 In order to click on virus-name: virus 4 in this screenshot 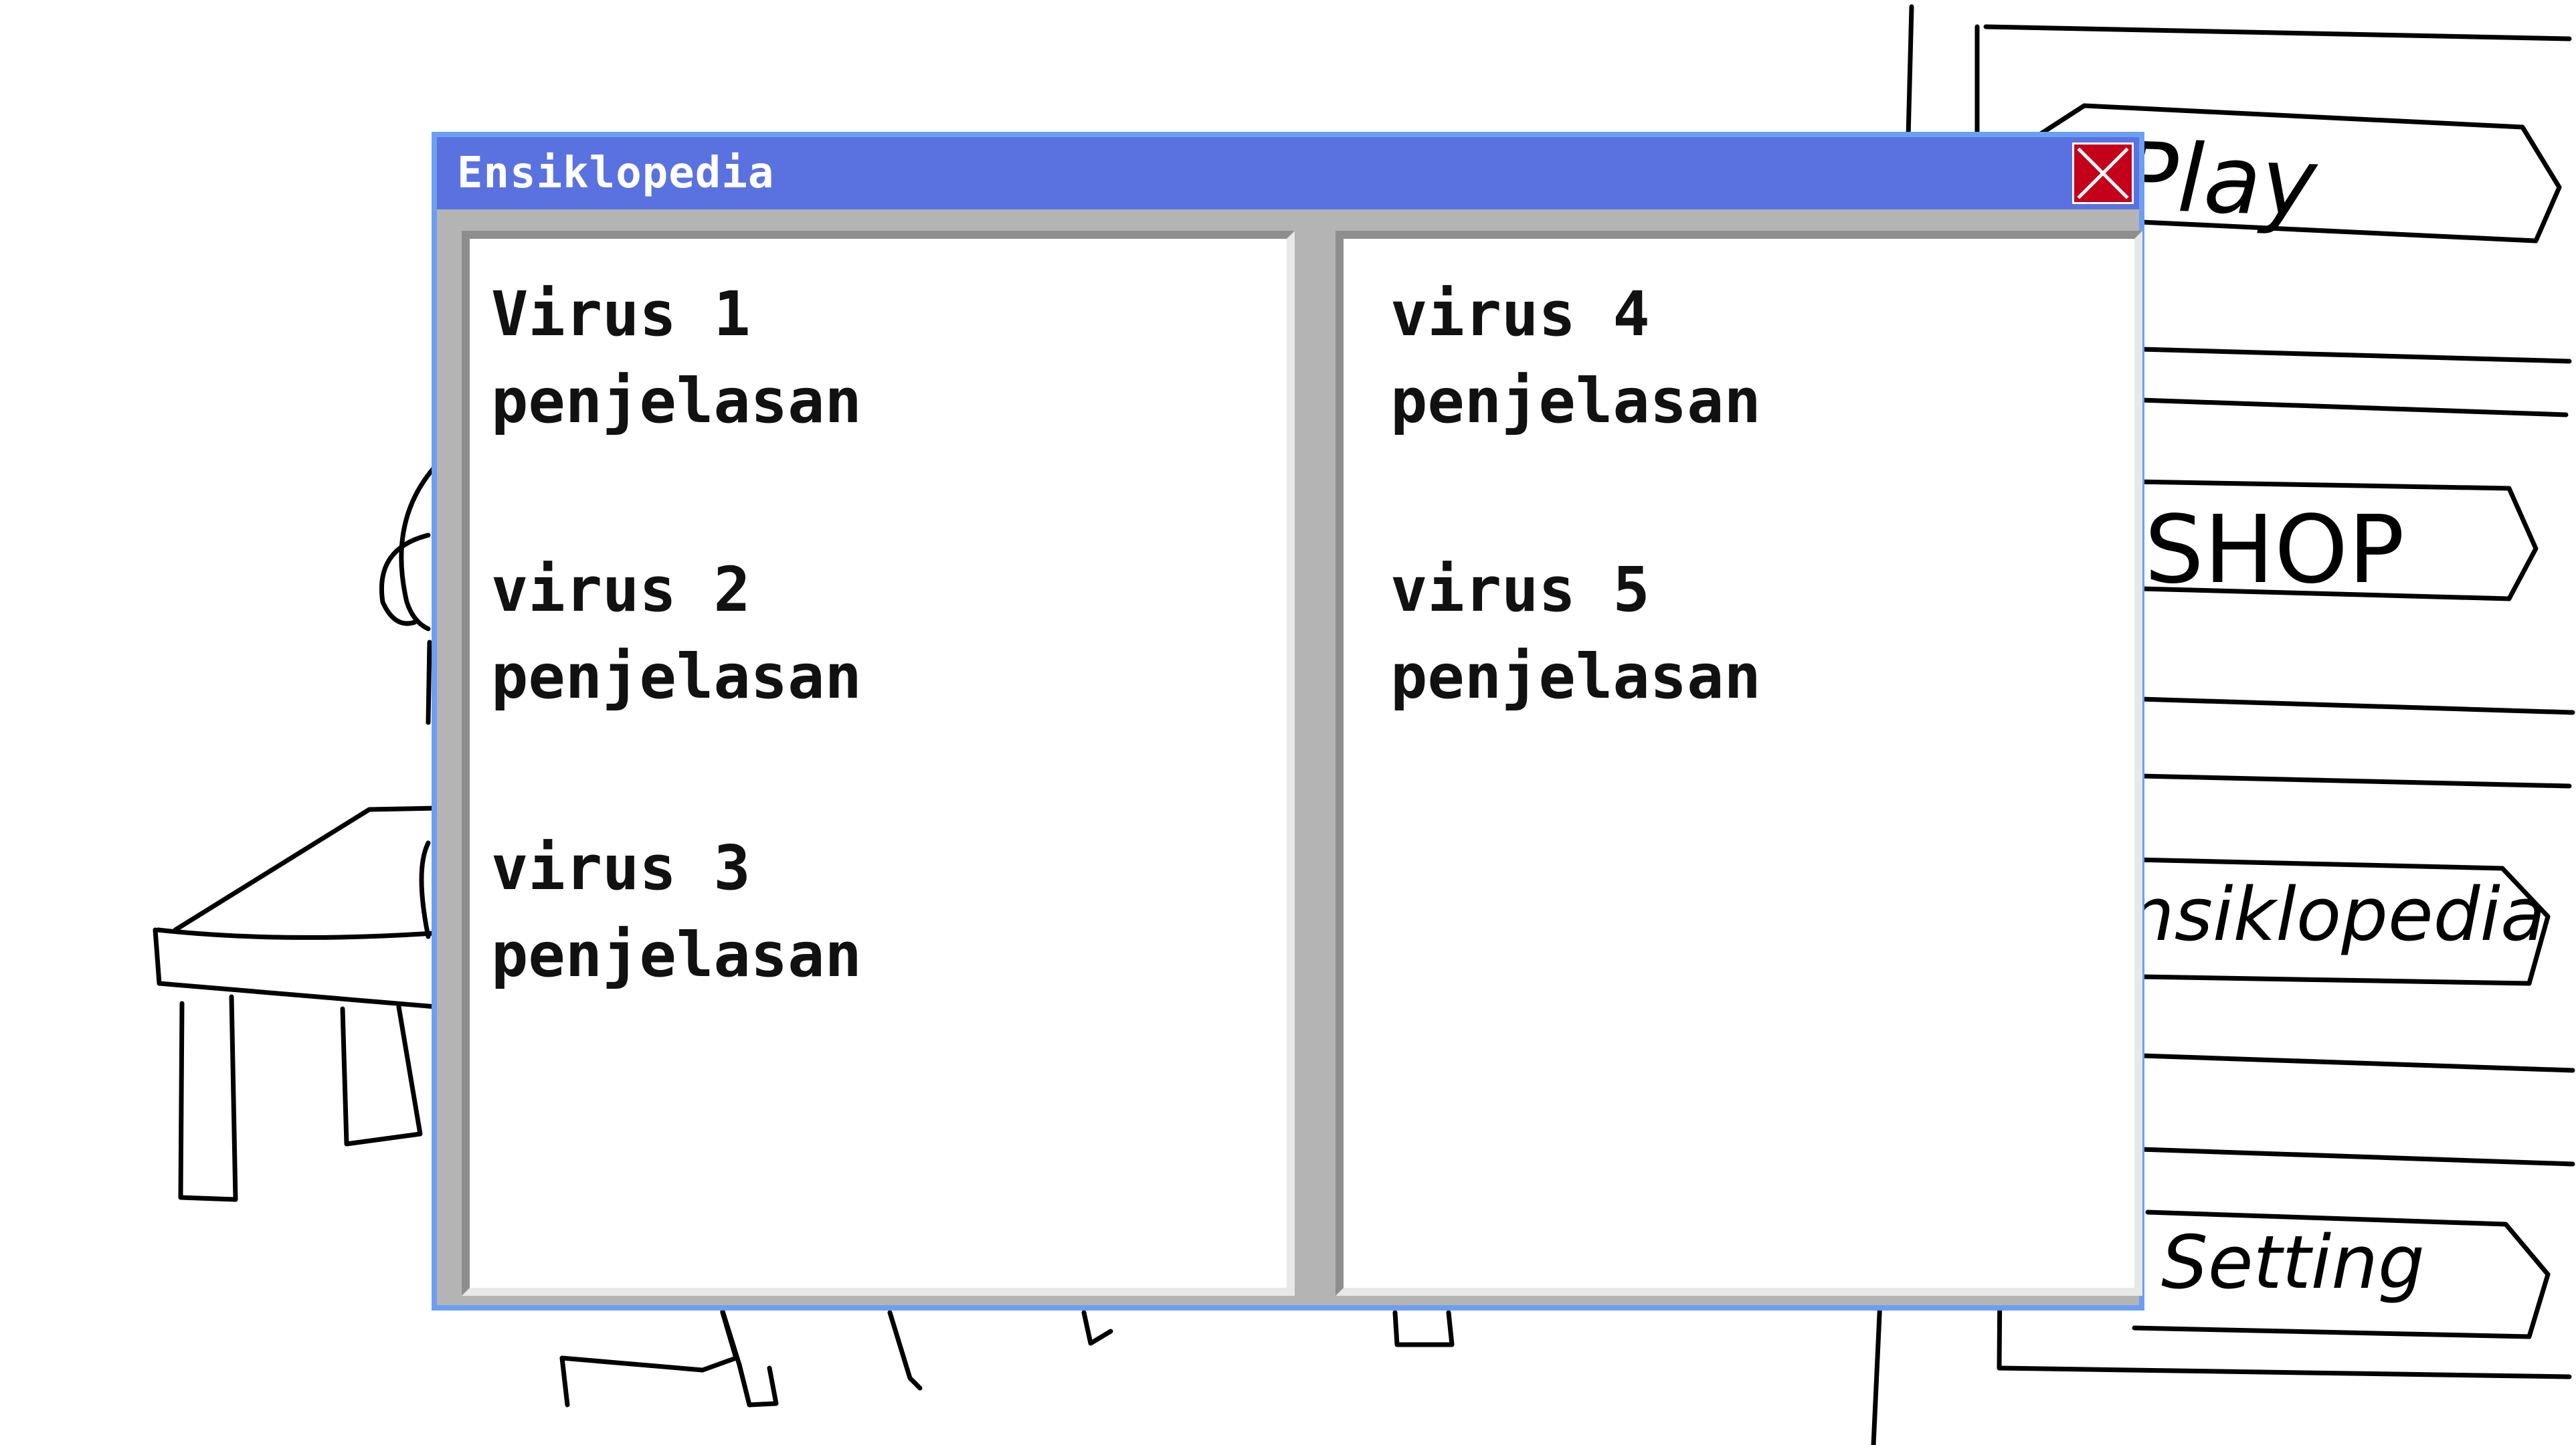, I will do `click(1520, 314)`.